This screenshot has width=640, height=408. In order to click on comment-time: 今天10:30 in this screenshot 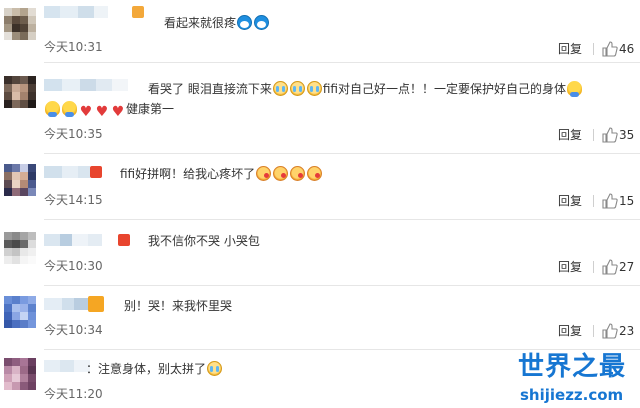, I will do `click(73, 266)`.